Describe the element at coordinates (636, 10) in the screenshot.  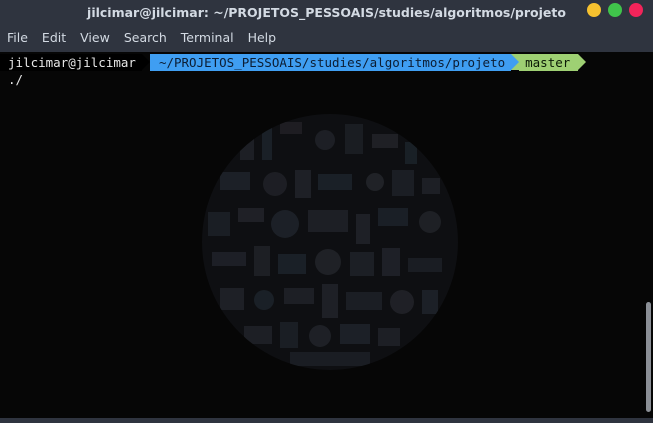
I see `close-button` at that location.